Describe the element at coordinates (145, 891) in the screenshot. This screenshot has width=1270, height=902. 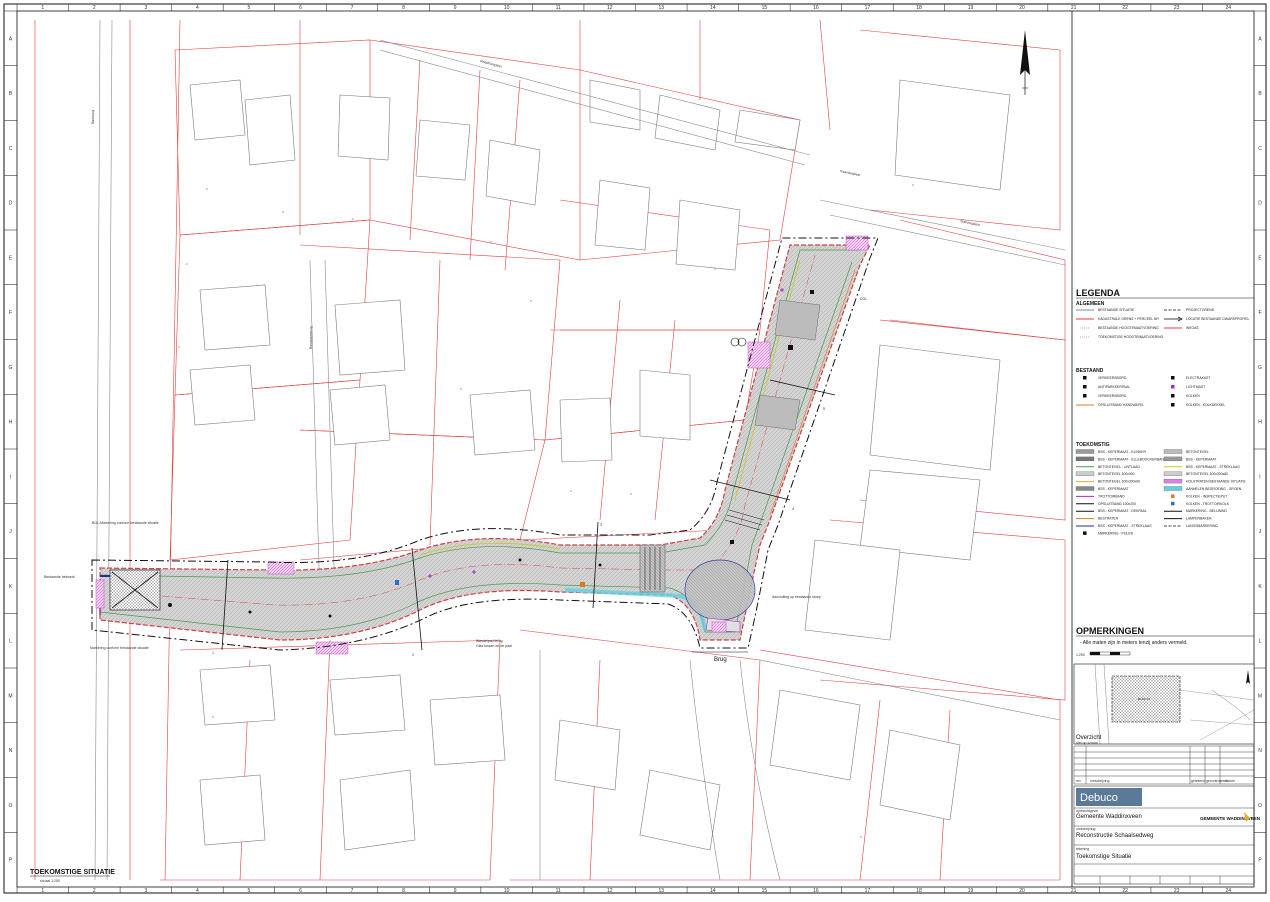
I see `grid-column-label: 3` at that location.